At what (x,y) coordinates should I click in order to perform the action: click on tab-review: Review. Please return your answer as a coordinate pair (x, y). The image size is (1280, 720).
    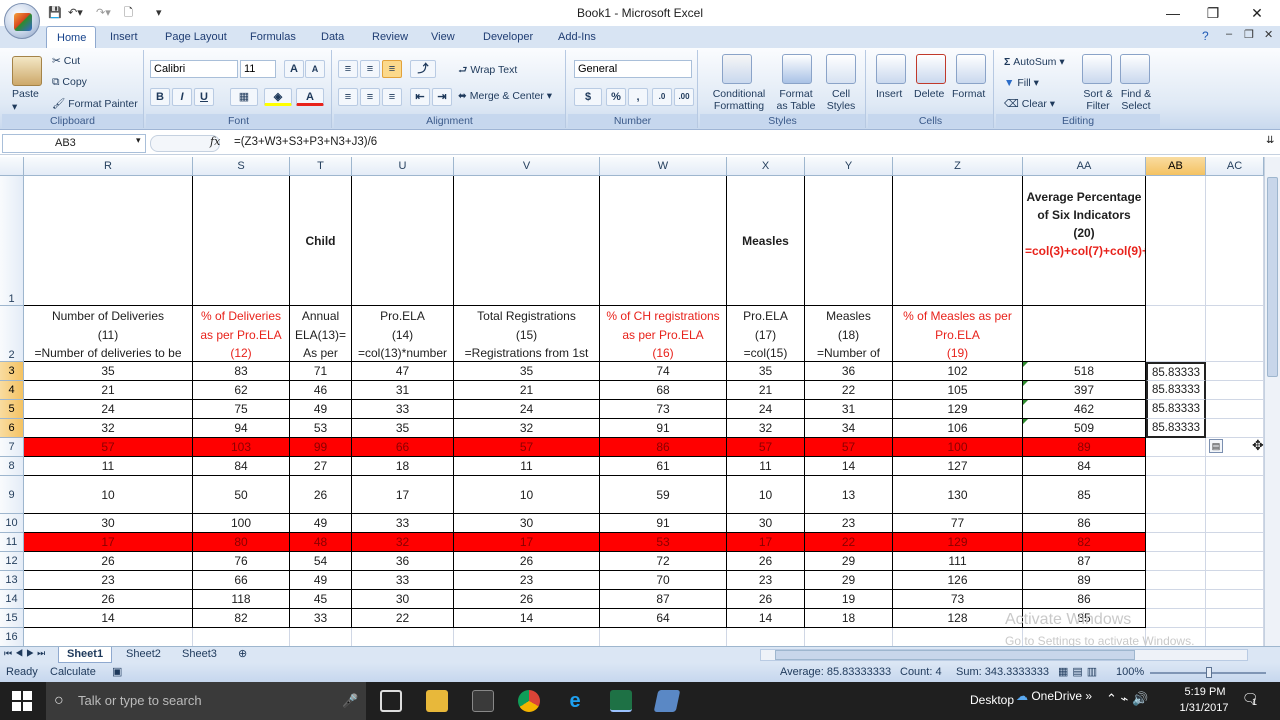
    Looking at the image, I should click on (390, 37).